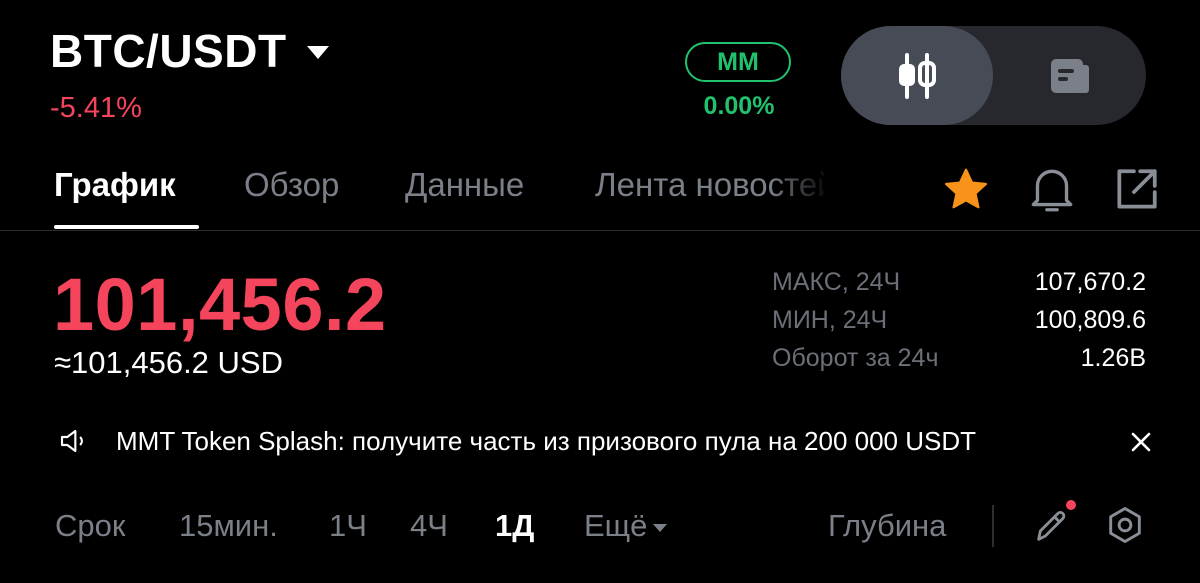 This screenshot has width=1200, height=583. I want to click on notification-dot, so click(1071, 505).